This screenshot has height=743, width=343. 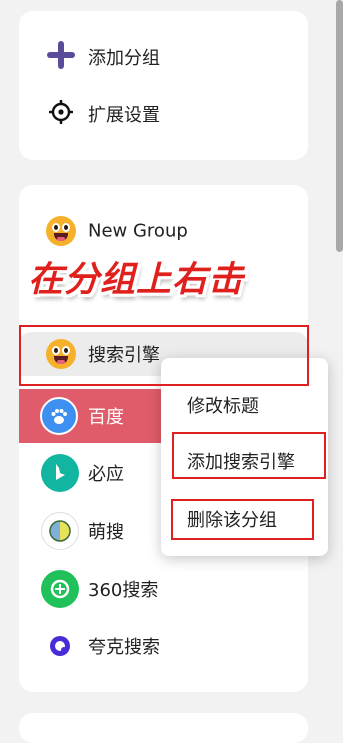 I want to click on extension-settings-label: 扩展设置, so click(x=124, y=115).